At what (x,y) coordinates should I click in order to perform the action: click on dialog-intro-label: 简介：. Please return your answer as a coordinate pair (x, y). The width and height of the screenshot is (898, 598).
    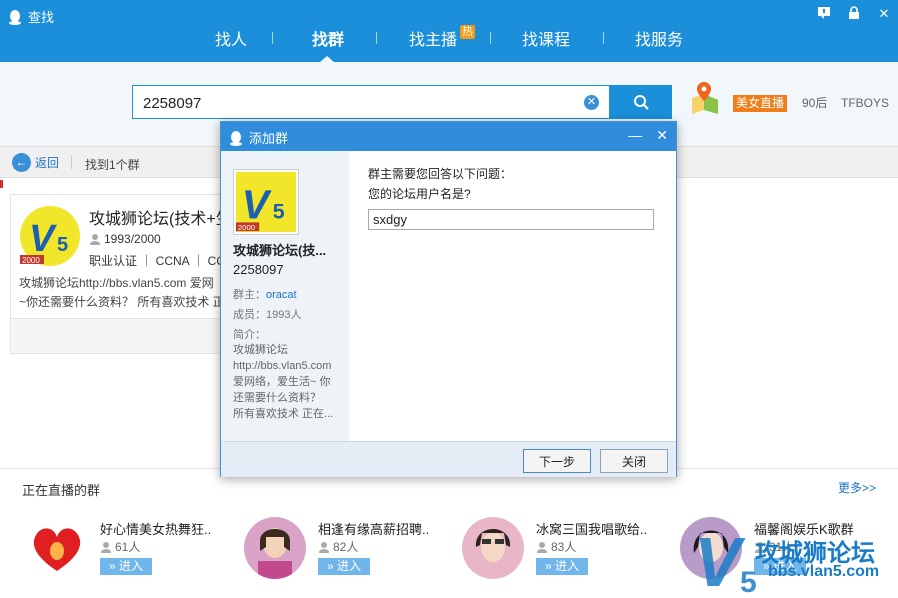
    Looking at the image, I should click on (249, 335).